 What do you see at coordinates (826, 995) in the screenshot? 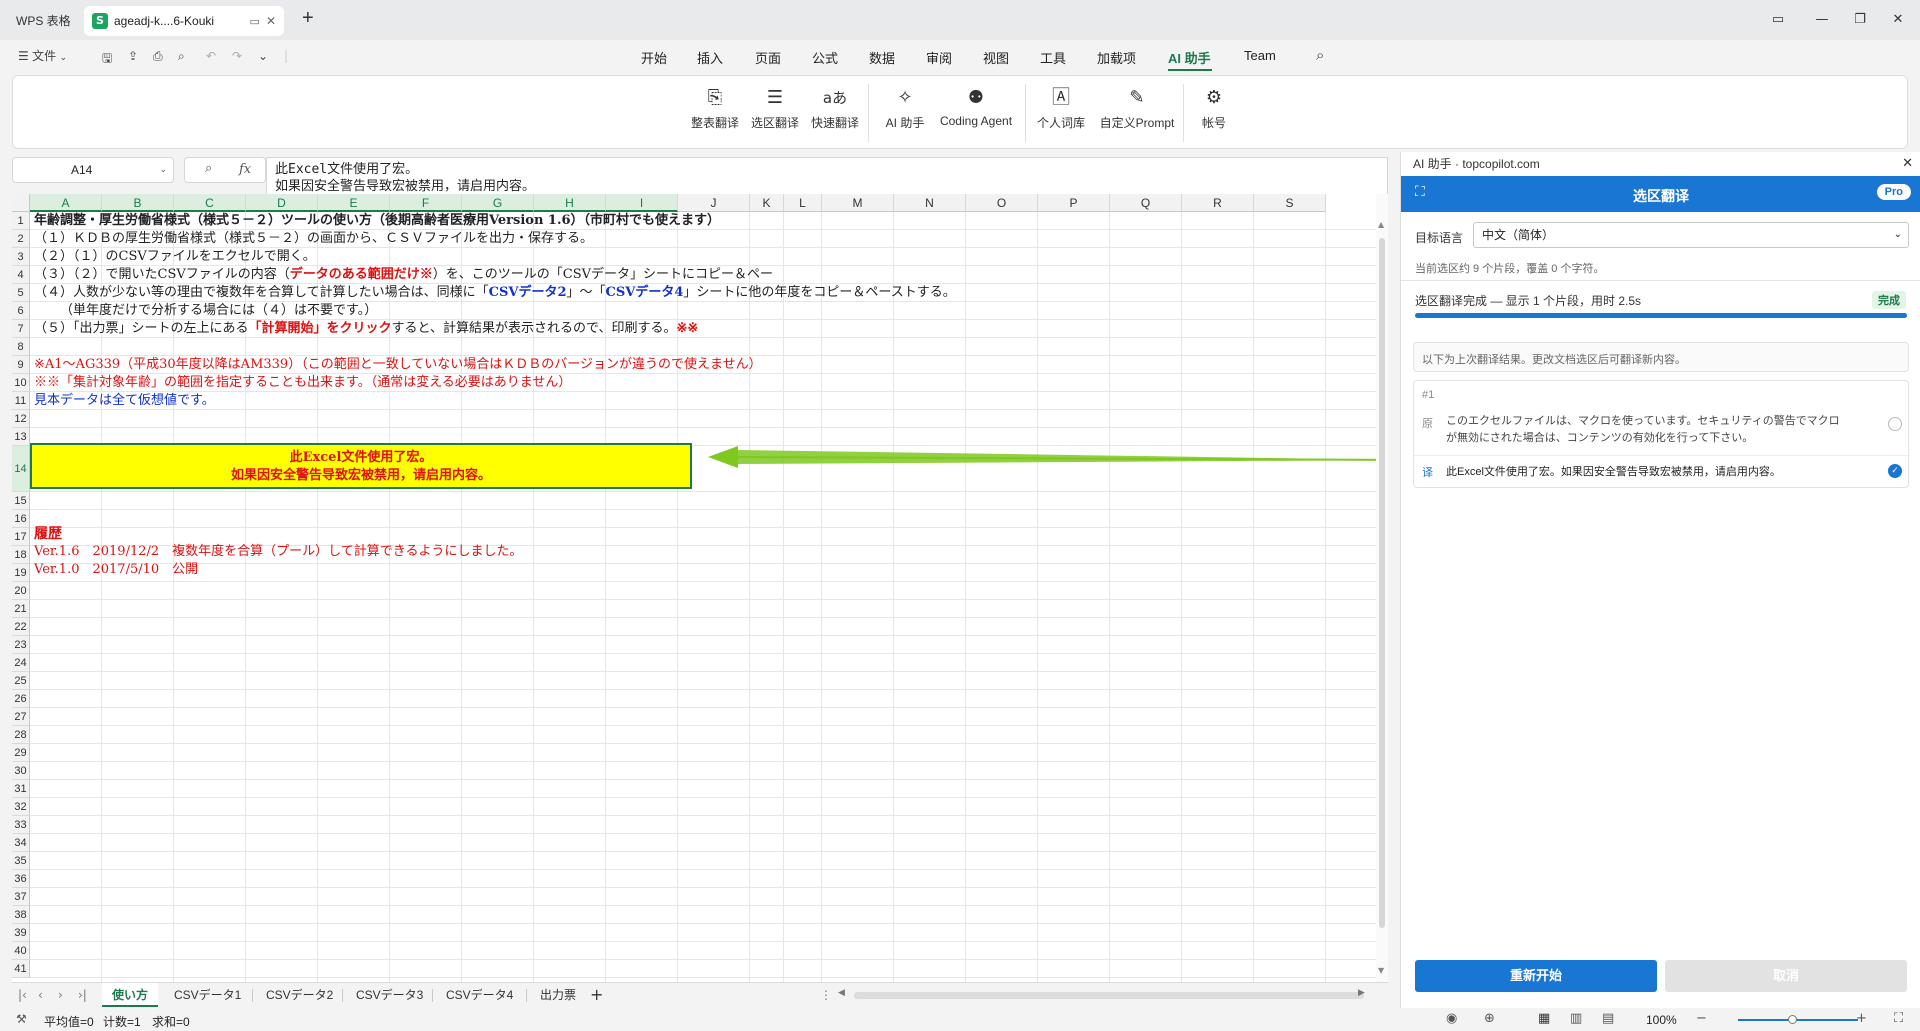
I see `tabs-more-icon: ⋮` at bounding box center [826, 995].